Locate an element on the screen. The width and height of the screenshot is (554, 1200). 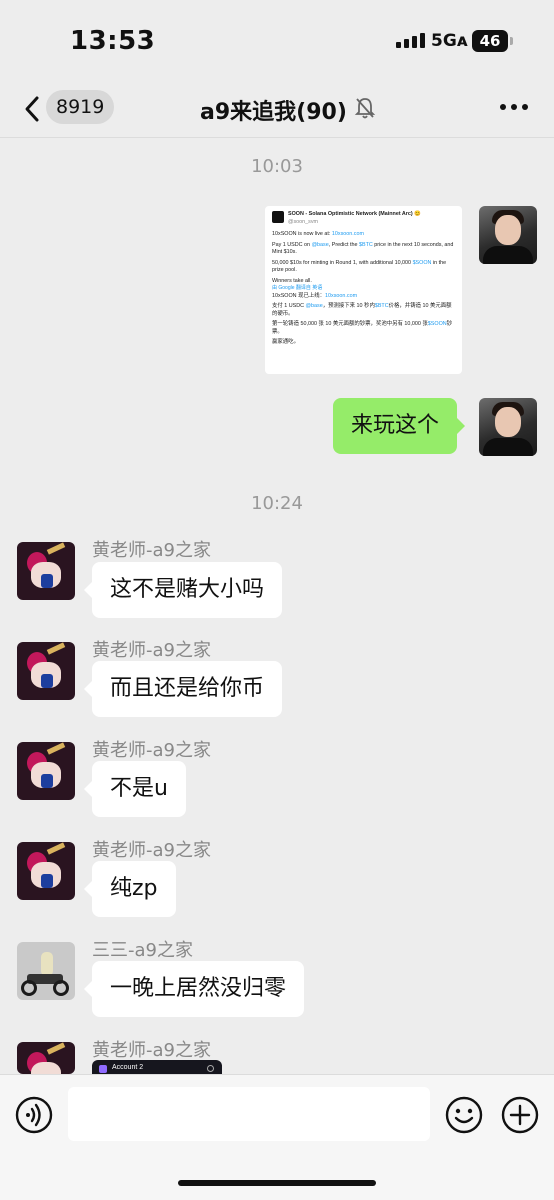
network-type: 5Gᴀ is located at coordinates (449, 41).